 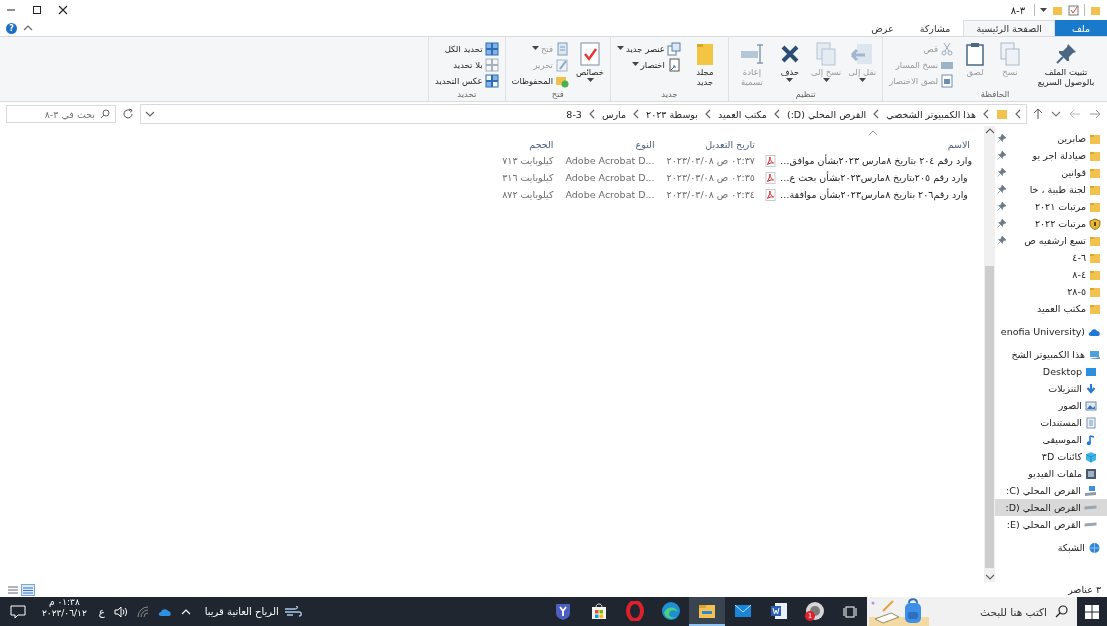 What do you see at coordinates (1091, 422) in the screenshot?
I see `document-icon` at bounding box center [1091, 422].